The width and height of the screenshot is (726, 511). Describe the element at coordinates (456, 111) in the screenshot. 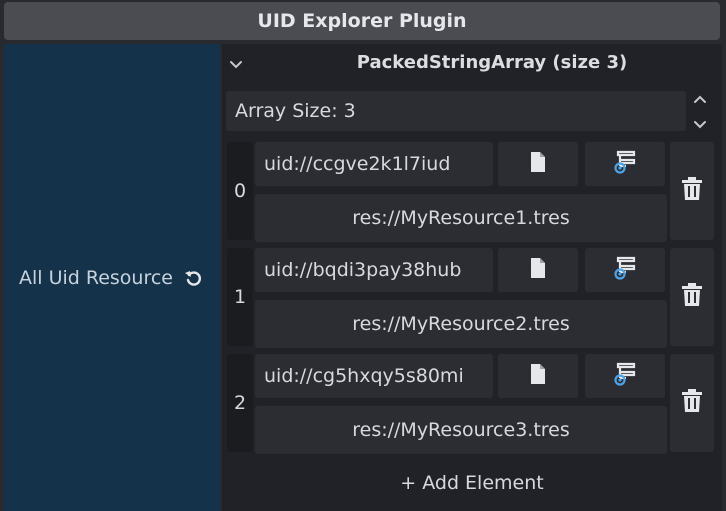

I see `array-size-field: Array Size: 3` at that location.